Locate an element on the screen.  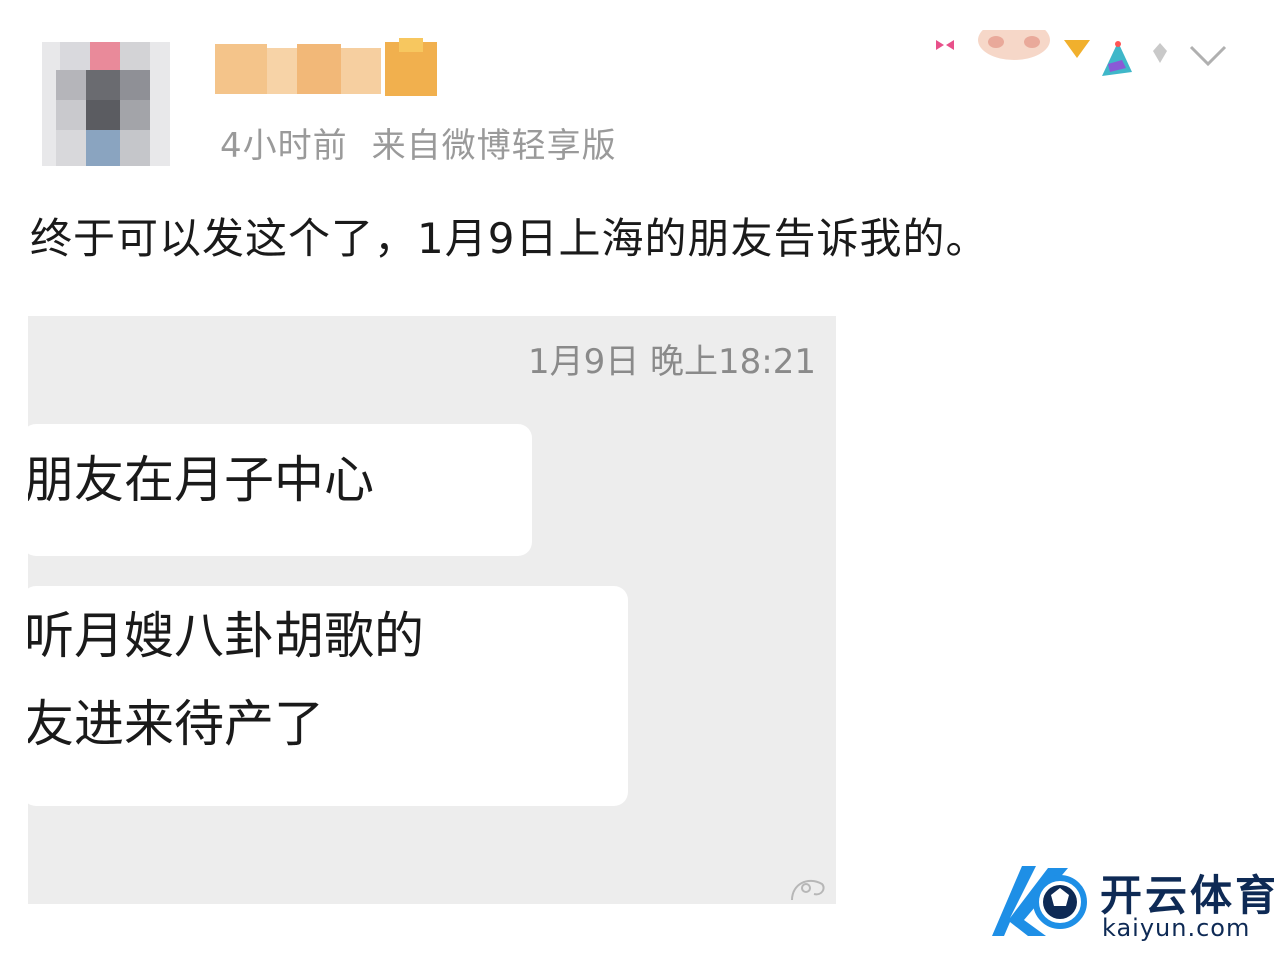
gold-badge-icon is located at coordinates (1077, 49).